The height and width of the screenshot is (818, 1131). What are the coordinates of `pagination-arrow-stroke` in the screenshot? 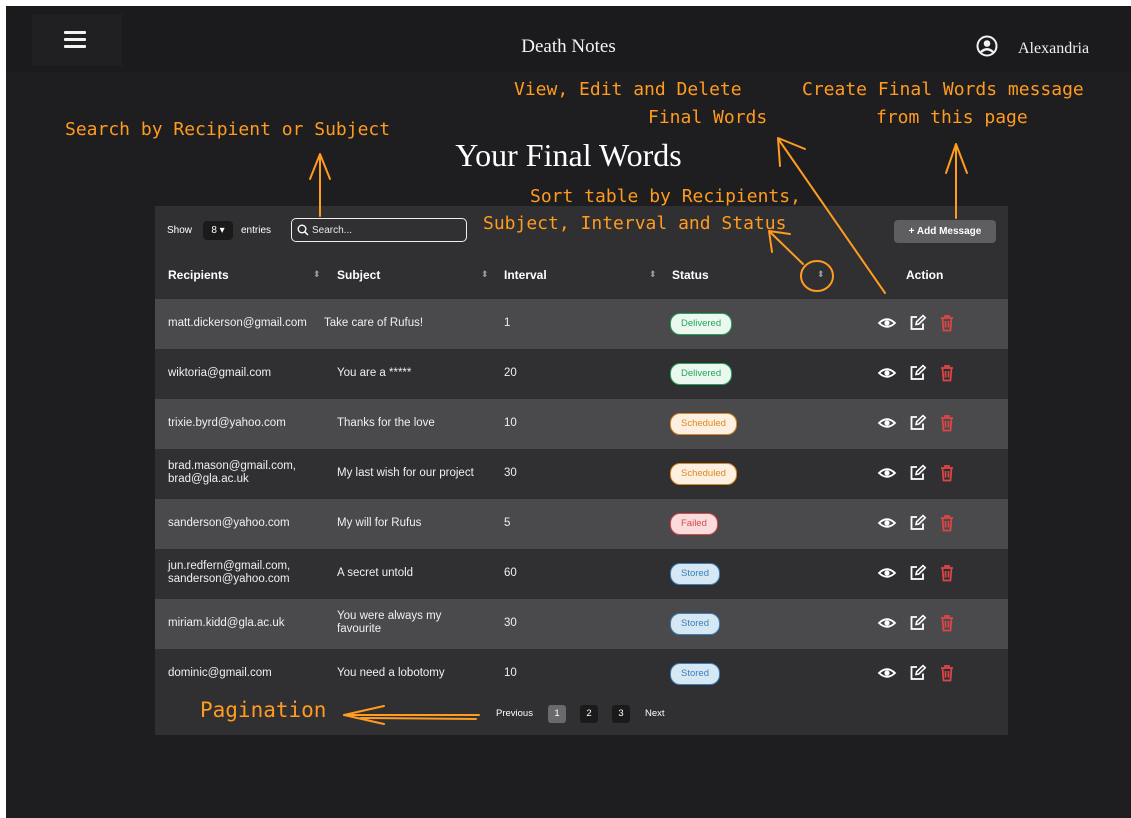 It's located at (418, 718).